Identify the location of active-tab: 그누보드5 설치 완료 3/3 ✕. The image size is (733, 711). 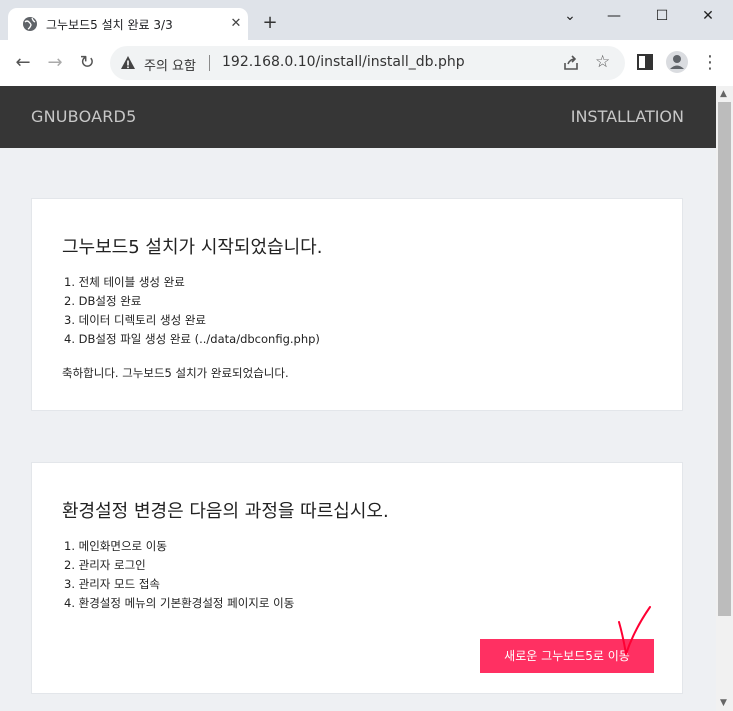
(128, 24).